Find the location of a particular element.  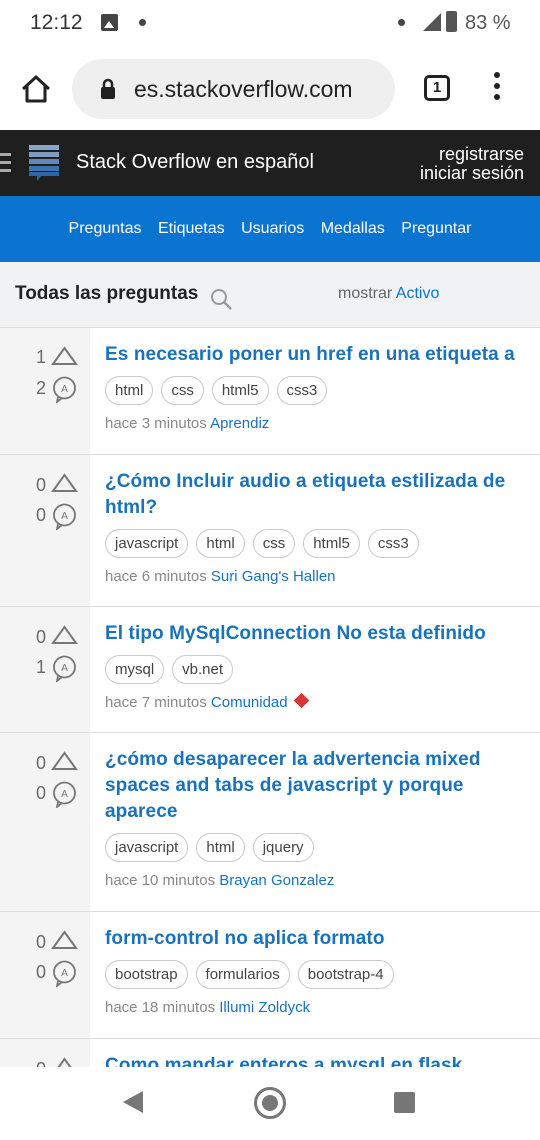

question-meta: hace 3 minutos Aprendiz is located at coordinates (317, 423).